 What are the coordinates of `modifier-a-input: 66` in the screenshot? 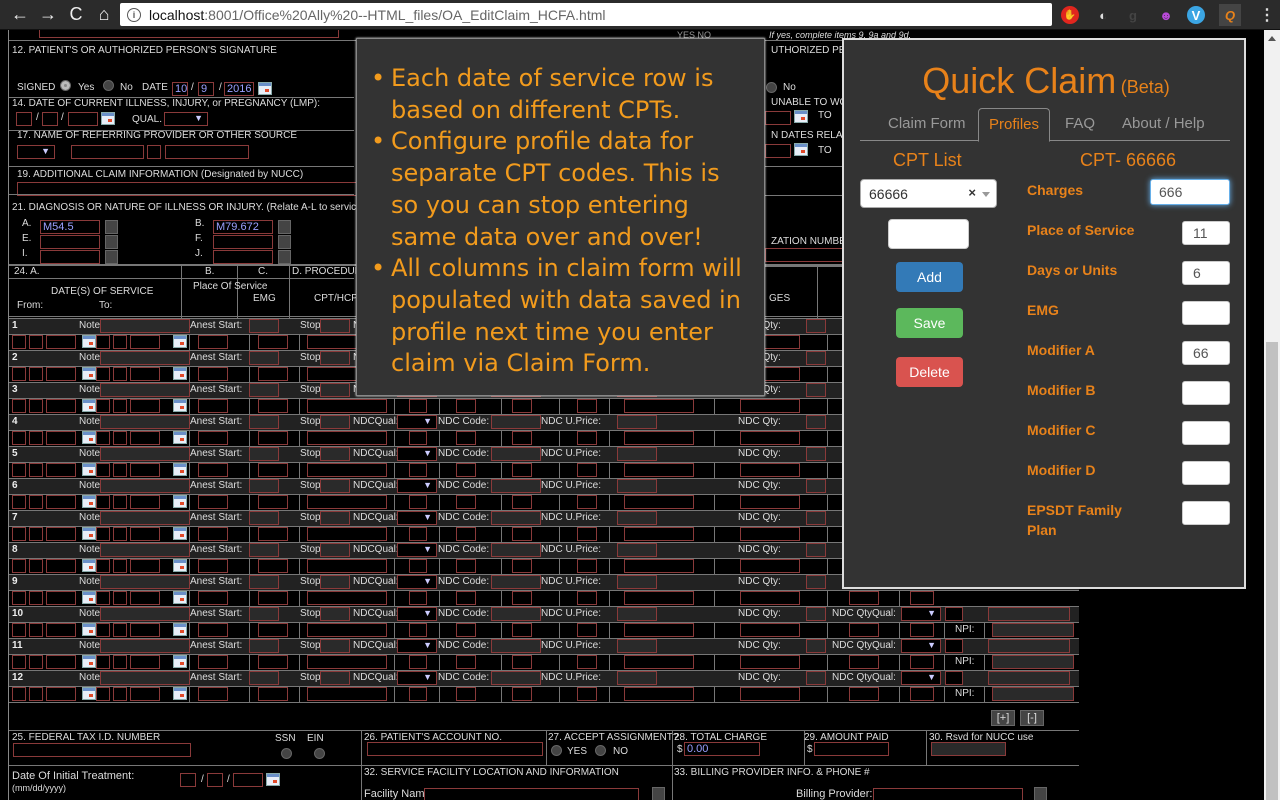 It's located at (1206, 353).